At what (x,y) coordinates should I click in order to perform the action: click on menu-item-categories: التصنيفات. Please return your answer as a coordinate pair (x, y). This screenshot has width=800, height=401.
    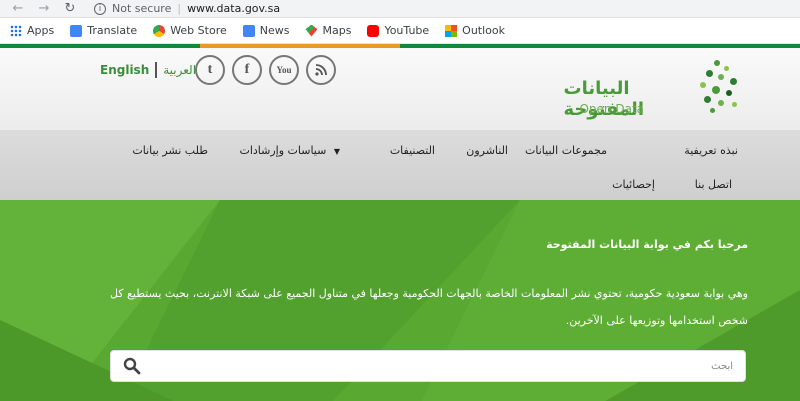
    Looking at the image, I should click on (412, 150).